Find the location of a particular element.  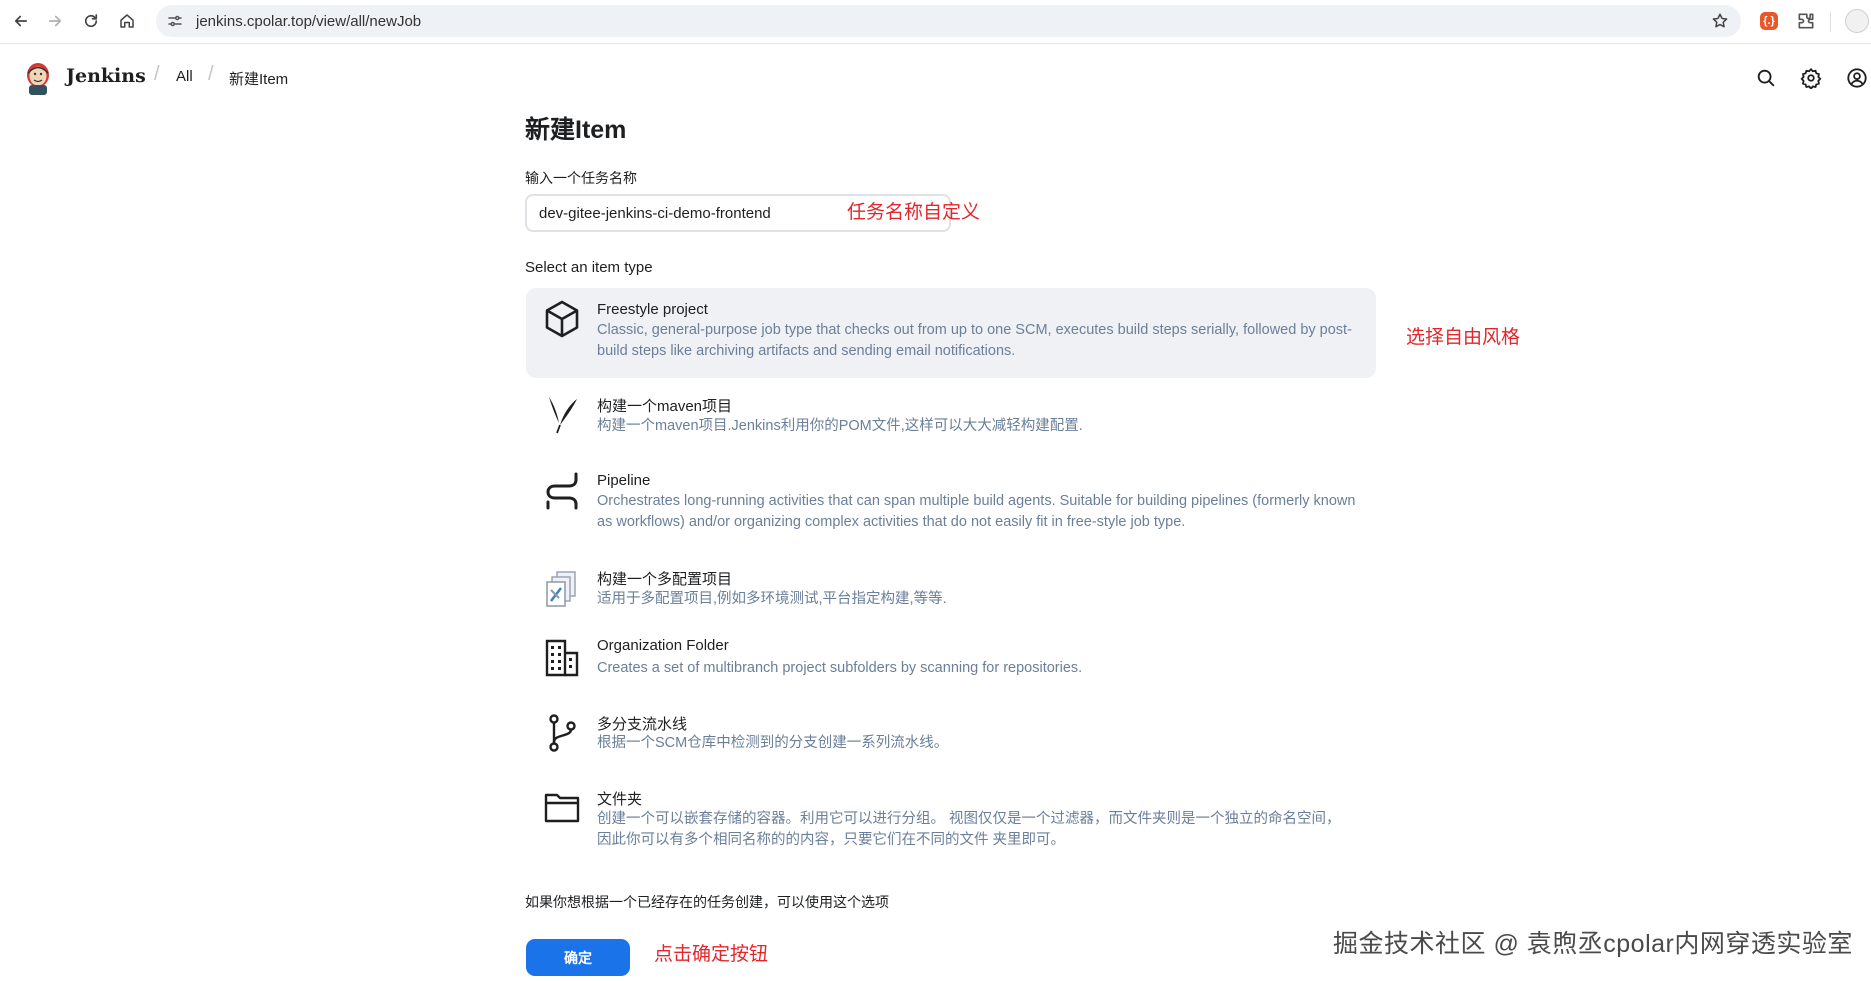

url-text: jenkins.cpolar.top/view/all/newJob is located at coordinates (309, 21).